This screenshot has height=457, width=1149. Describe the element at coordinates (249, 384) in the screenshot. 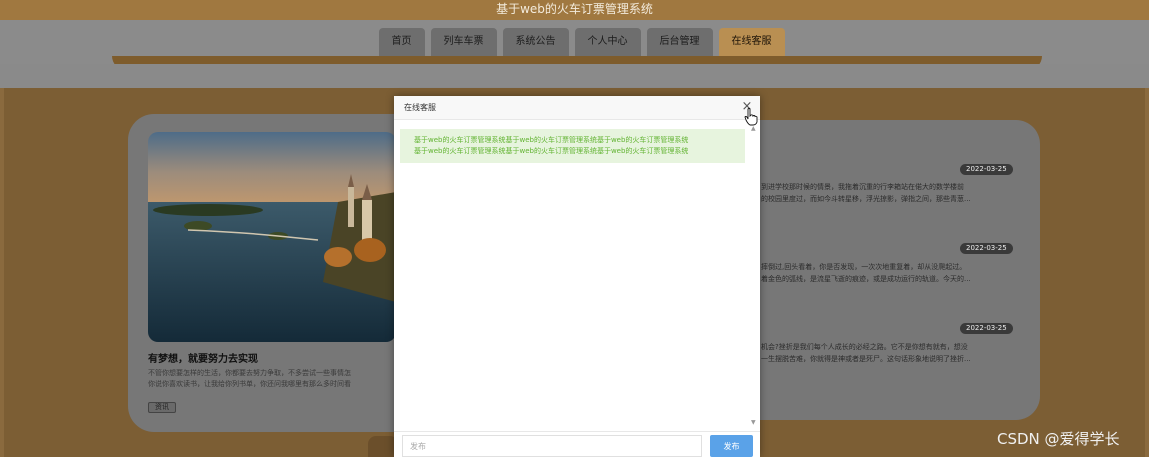

I see `feature-desc-line: 你说你喜欢读书，让我给你列书单，你还问我哪里有那么多时间看` at that location.